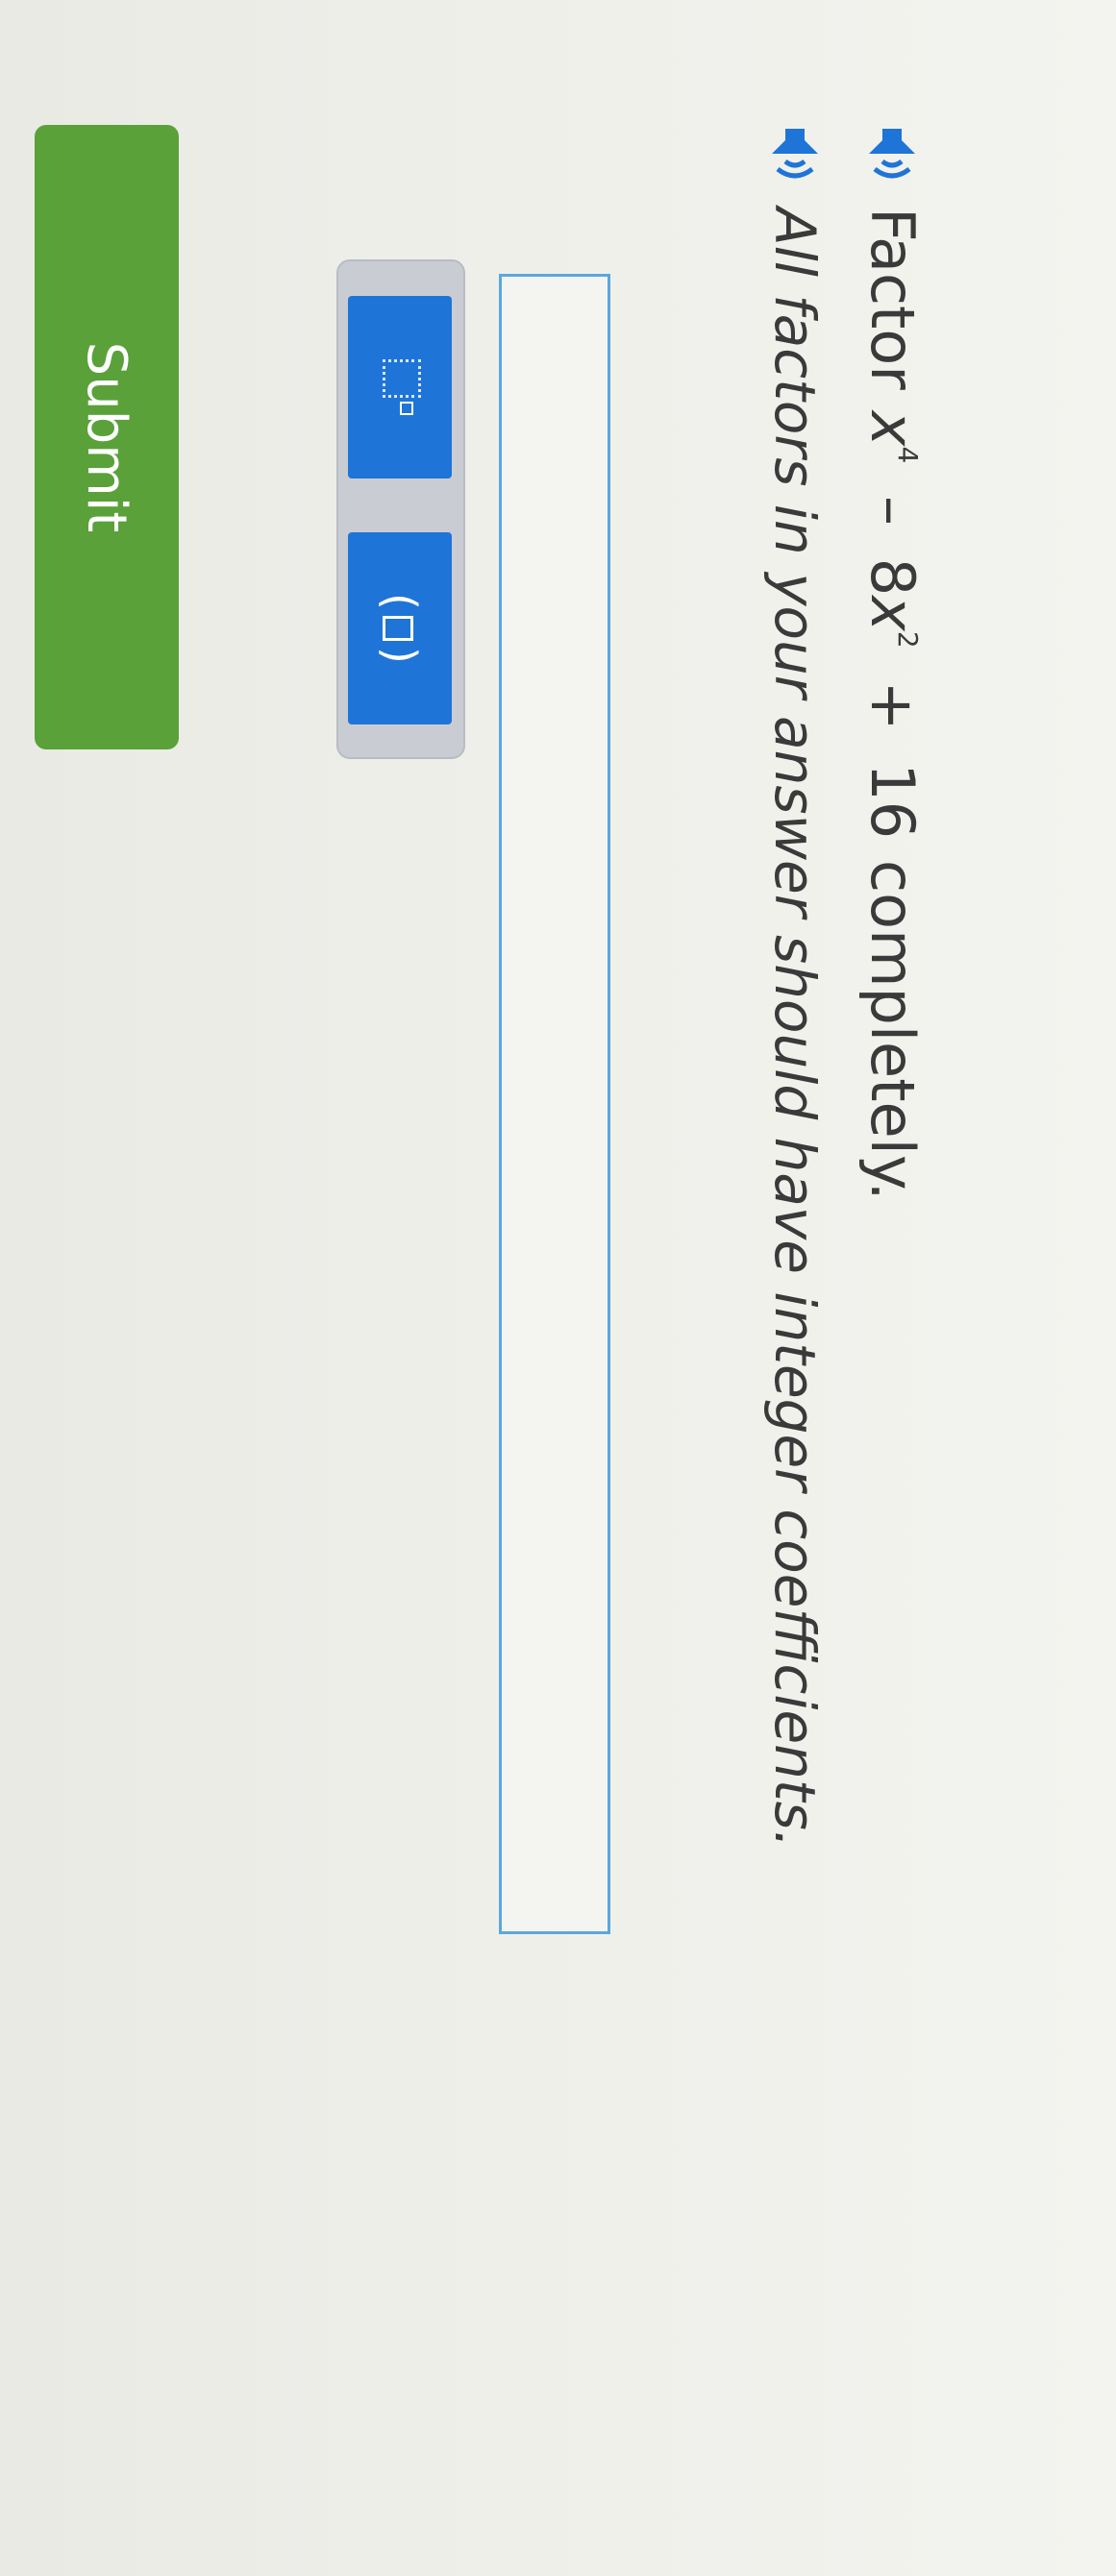 Image resolution: width=1116 pixels, height=2576 pixels. Describe the element at coordinates (892, 577) in the screenshot. I see `term2-coefficient: 8` at that location.